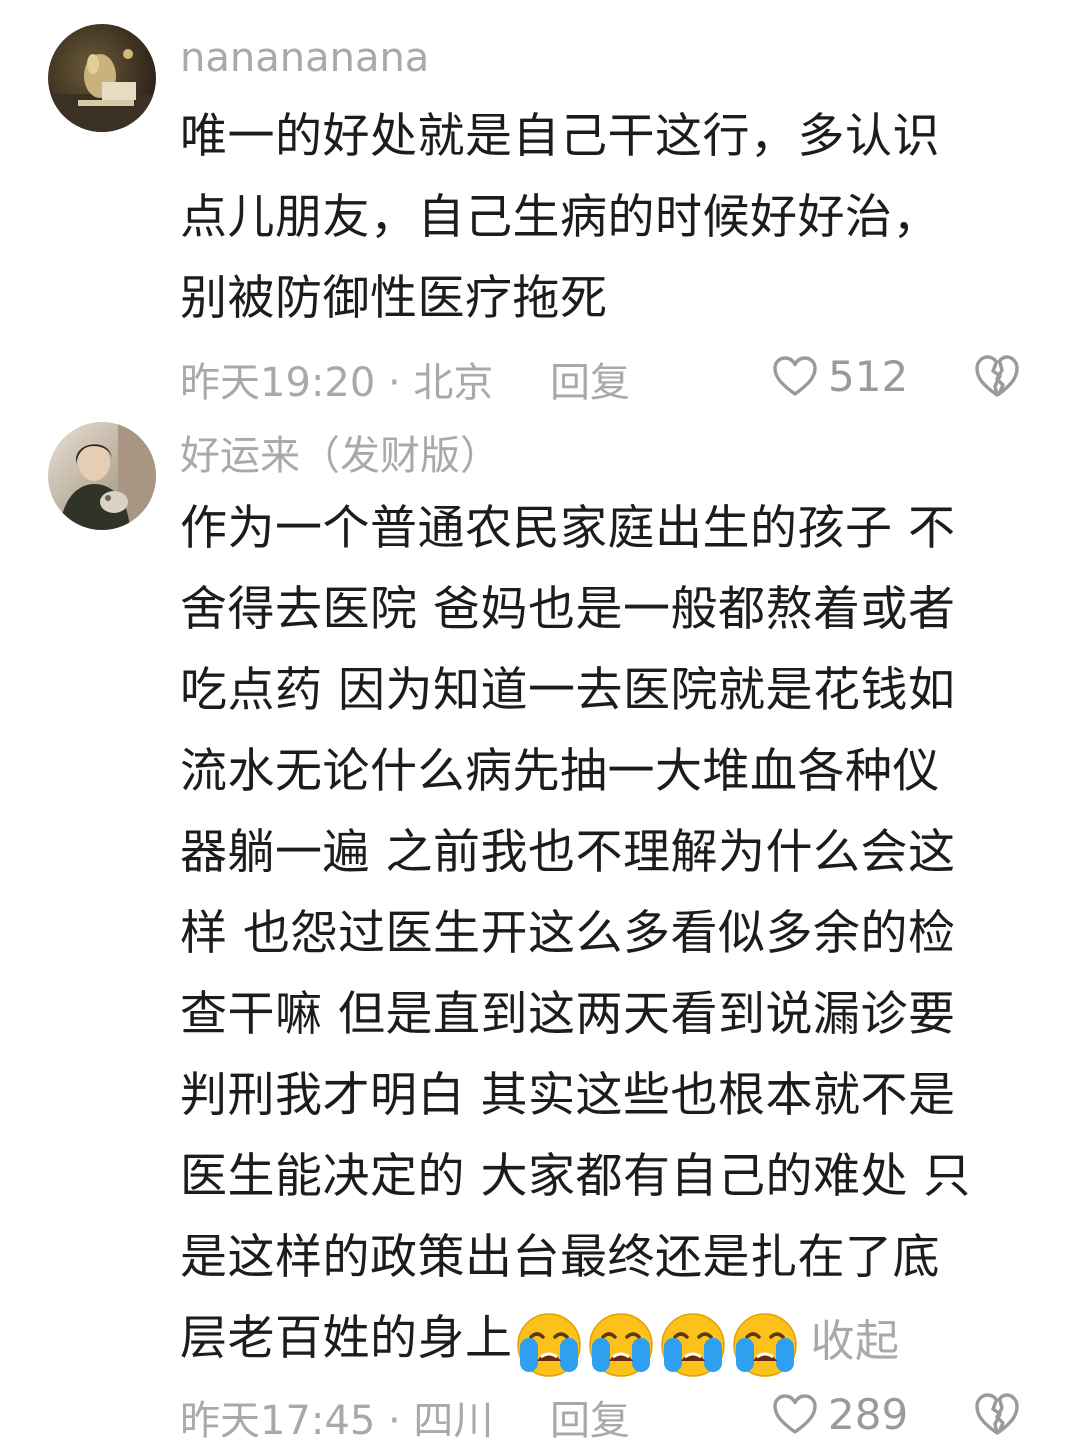 This screenshot has width=1080, height=1454. What do you see at coordinates (568, 1095) in the screenshot?
I see `comment-line: 判刑我才明白 其实这些也根本就不是` at bounding box center [568, 1095].